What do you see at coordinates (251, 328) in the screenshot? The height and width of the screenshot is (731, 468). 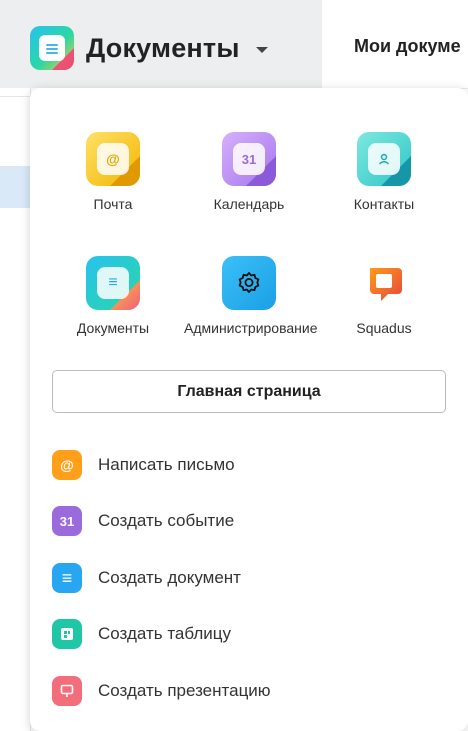 I see `app-tile-label: Администрирование` at bounding box center [251, 328].